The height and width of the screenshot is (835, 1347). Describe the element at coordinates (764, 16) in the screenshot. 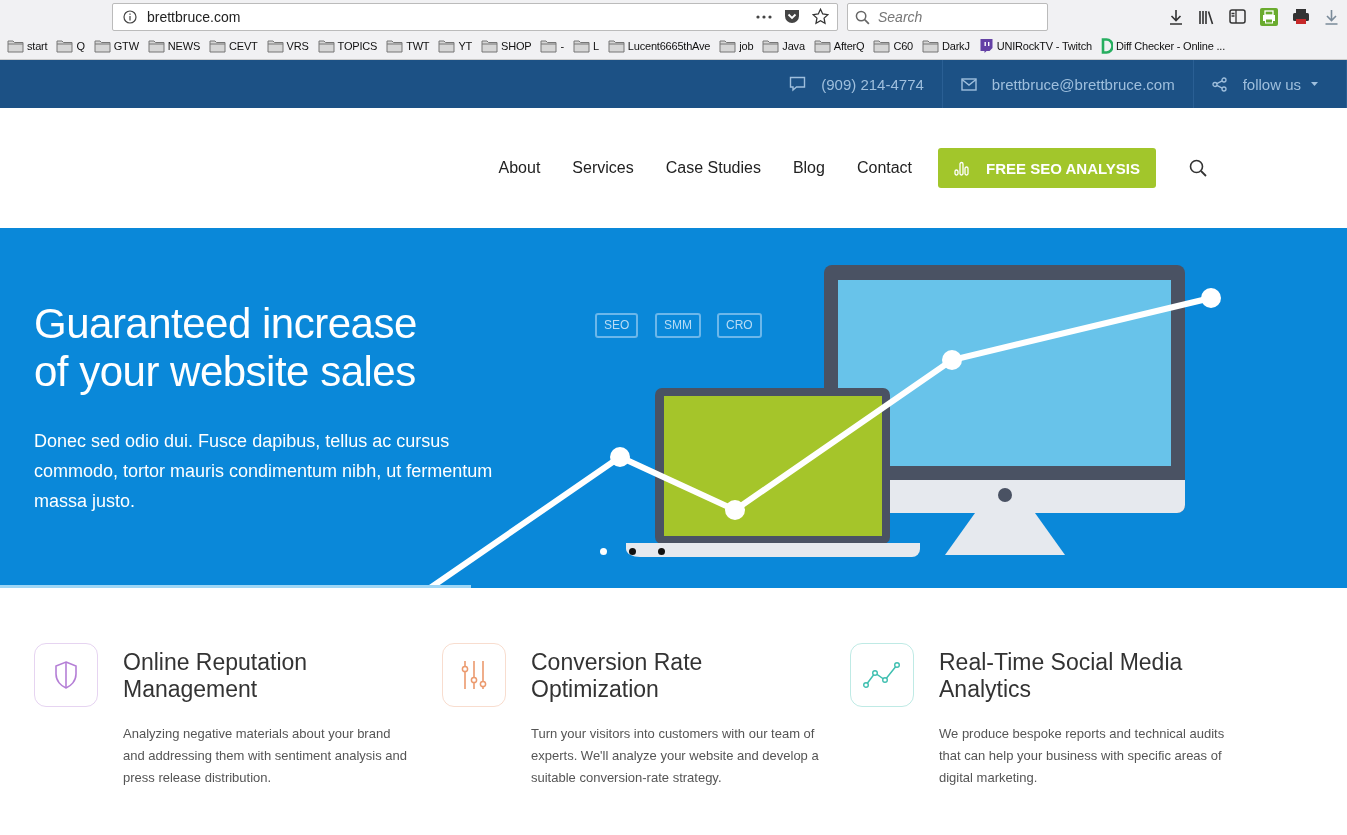

I see `more-icon` at that location.